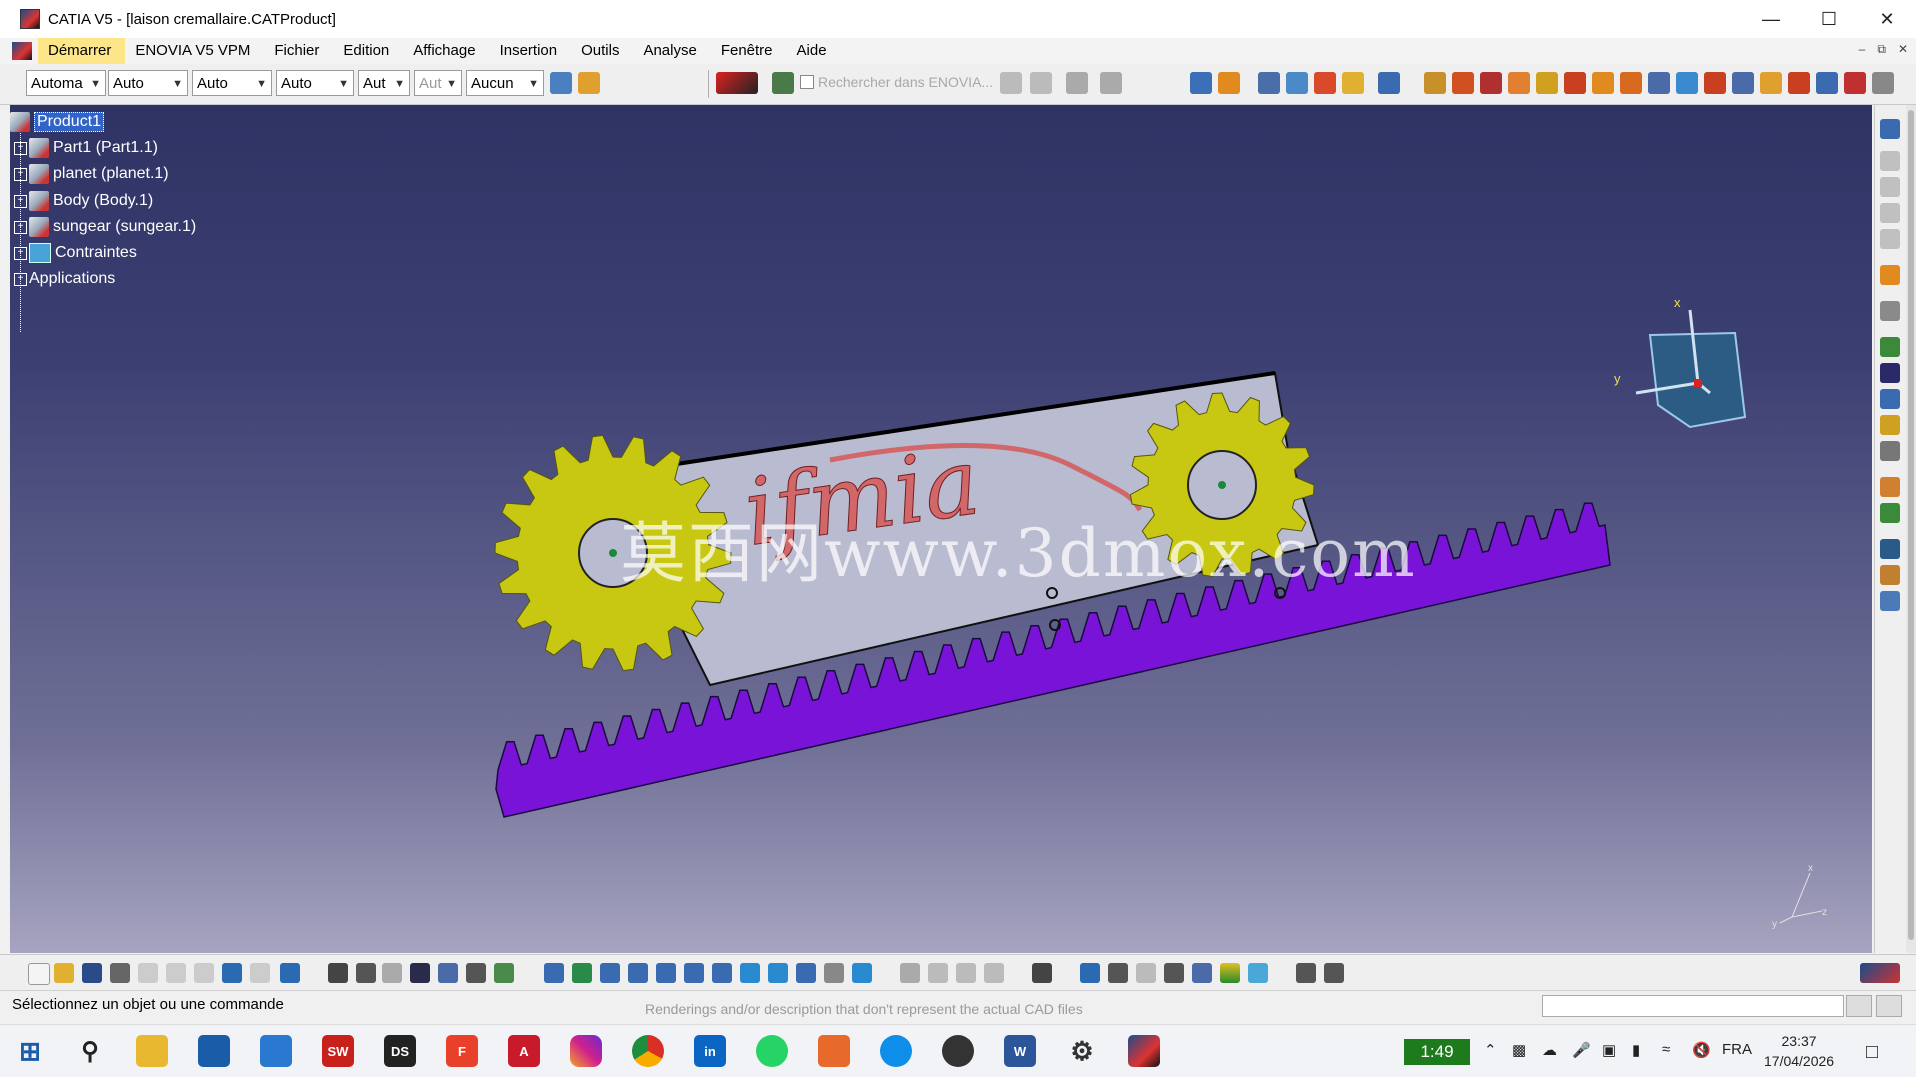 The width and height of the screenshot is (1916, 1077). Describe the element at coordinates (749, 51) in the screenshot. I see `menu-fenetre: Fenêtre` at that location.